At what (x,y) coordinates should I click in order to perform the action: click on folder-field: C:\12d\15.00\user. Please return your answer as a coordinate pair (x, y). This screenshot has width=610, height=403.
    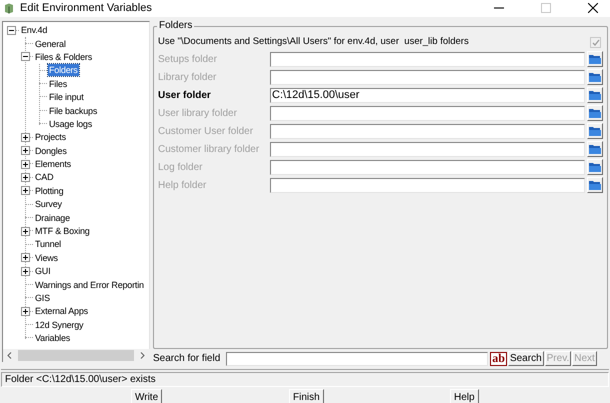
    Looking at the image, I should click on (427, 95).